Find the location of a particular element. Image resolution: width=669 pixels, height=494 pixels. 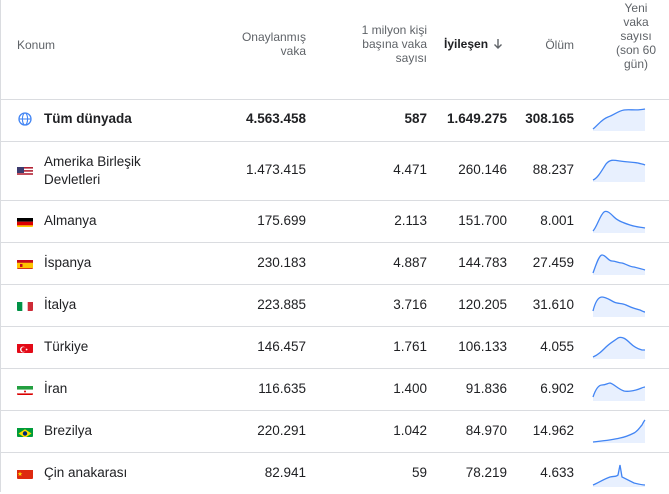

header-recovered: İyileşen is located at coordinates (474, 44).